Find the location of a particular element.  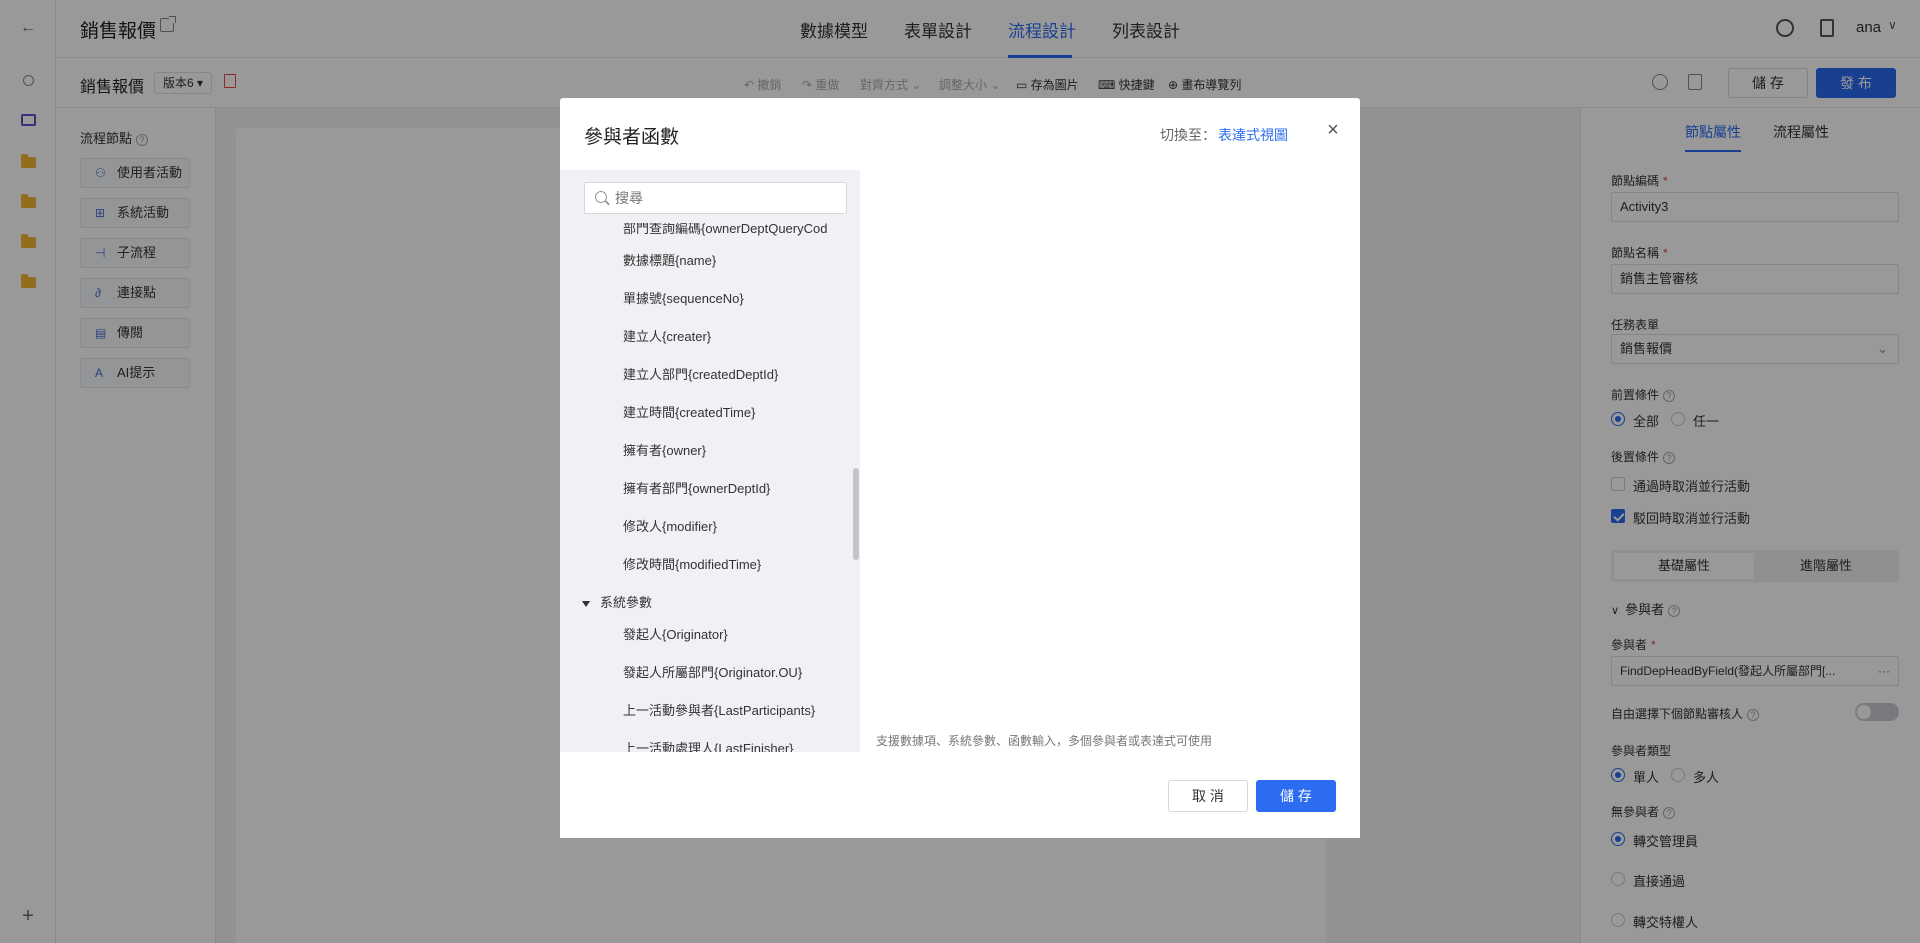

tree-item: 建立人{creater} is located at coordinates (667, 335).